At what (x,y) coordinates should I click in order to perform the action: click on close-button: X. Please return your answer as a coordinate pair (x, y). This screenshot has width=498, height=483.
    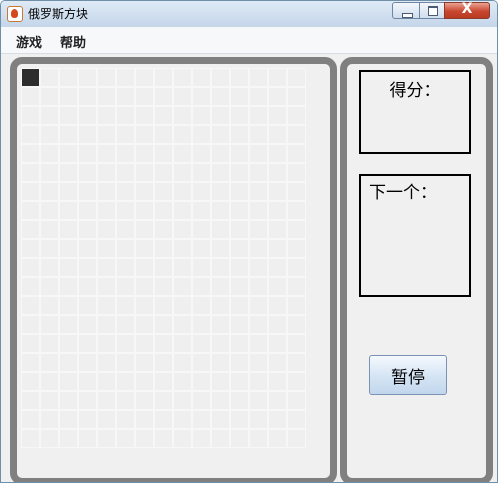
    Looking at the image, I should click on (467, 10).